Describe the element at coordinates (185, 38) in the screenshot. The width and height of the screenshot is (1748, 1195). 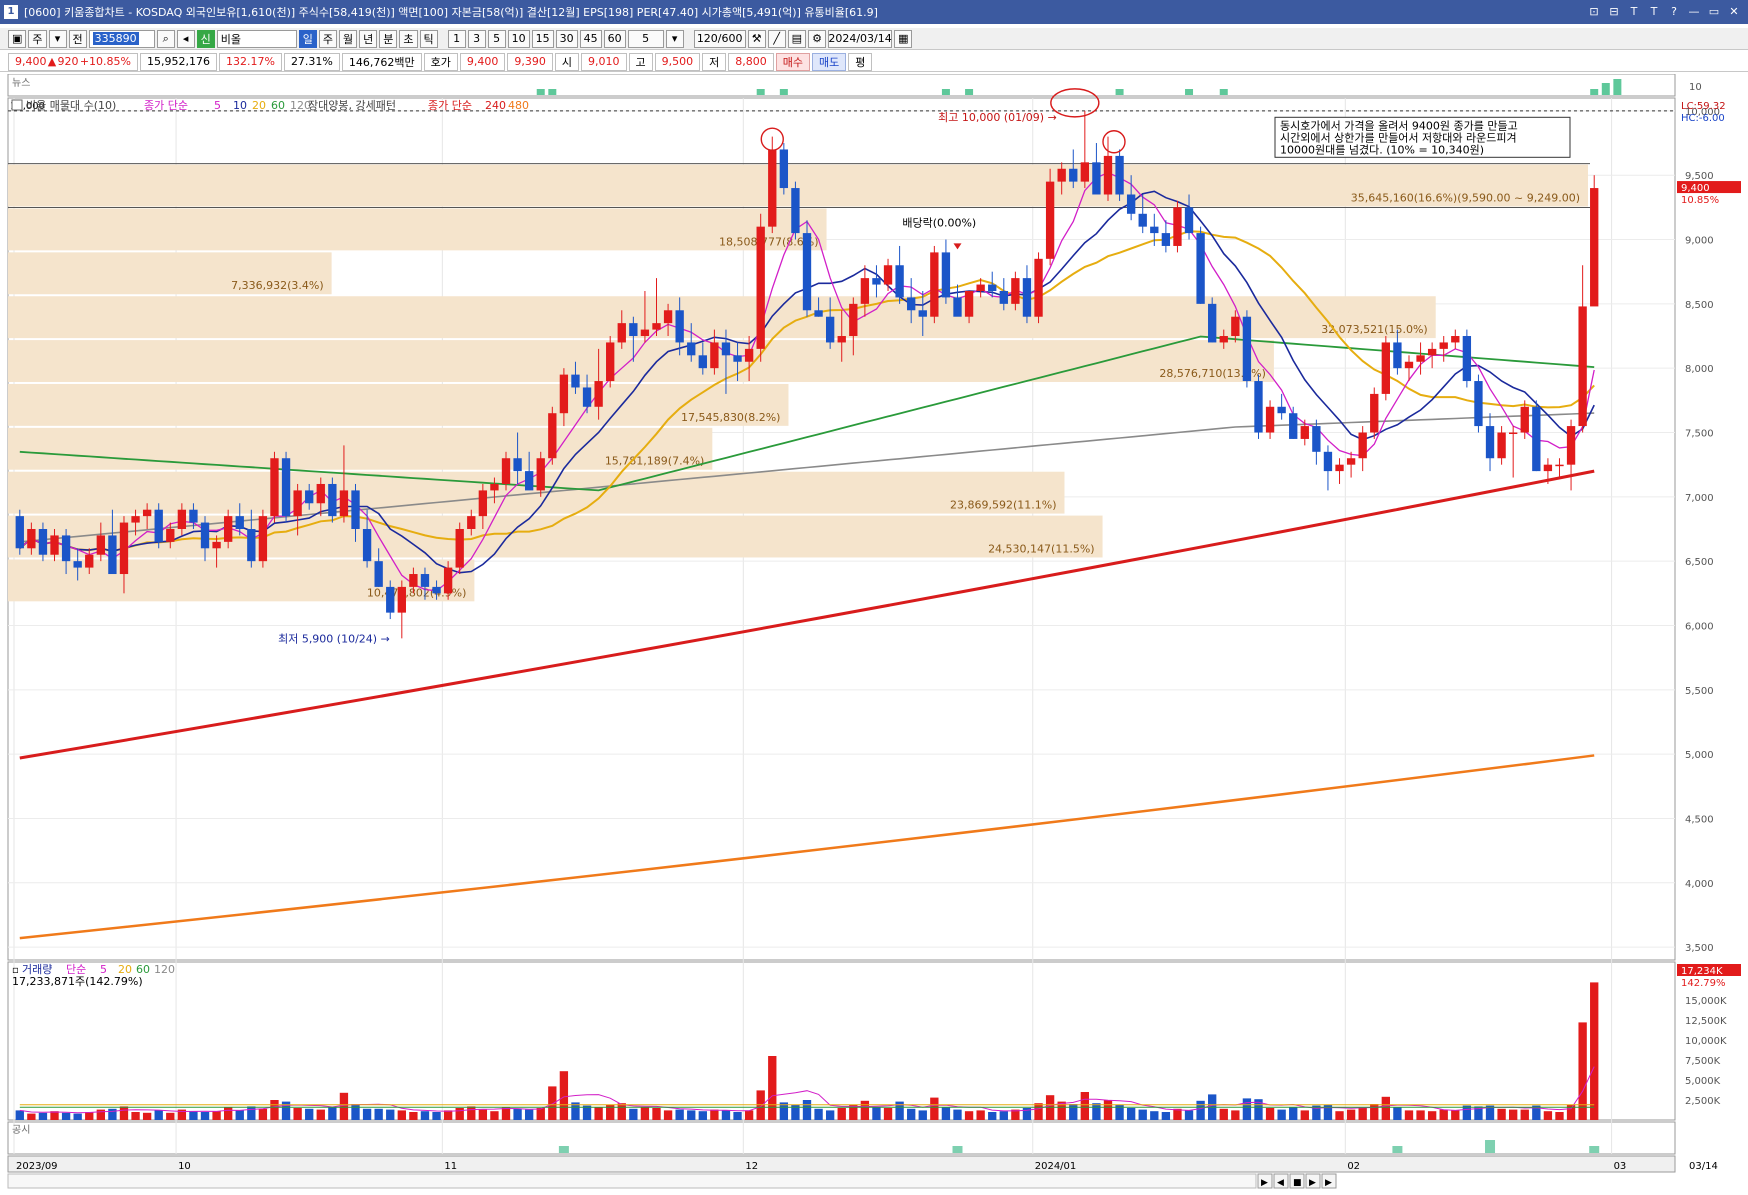
I see `sound-icon: ◂` at that location.